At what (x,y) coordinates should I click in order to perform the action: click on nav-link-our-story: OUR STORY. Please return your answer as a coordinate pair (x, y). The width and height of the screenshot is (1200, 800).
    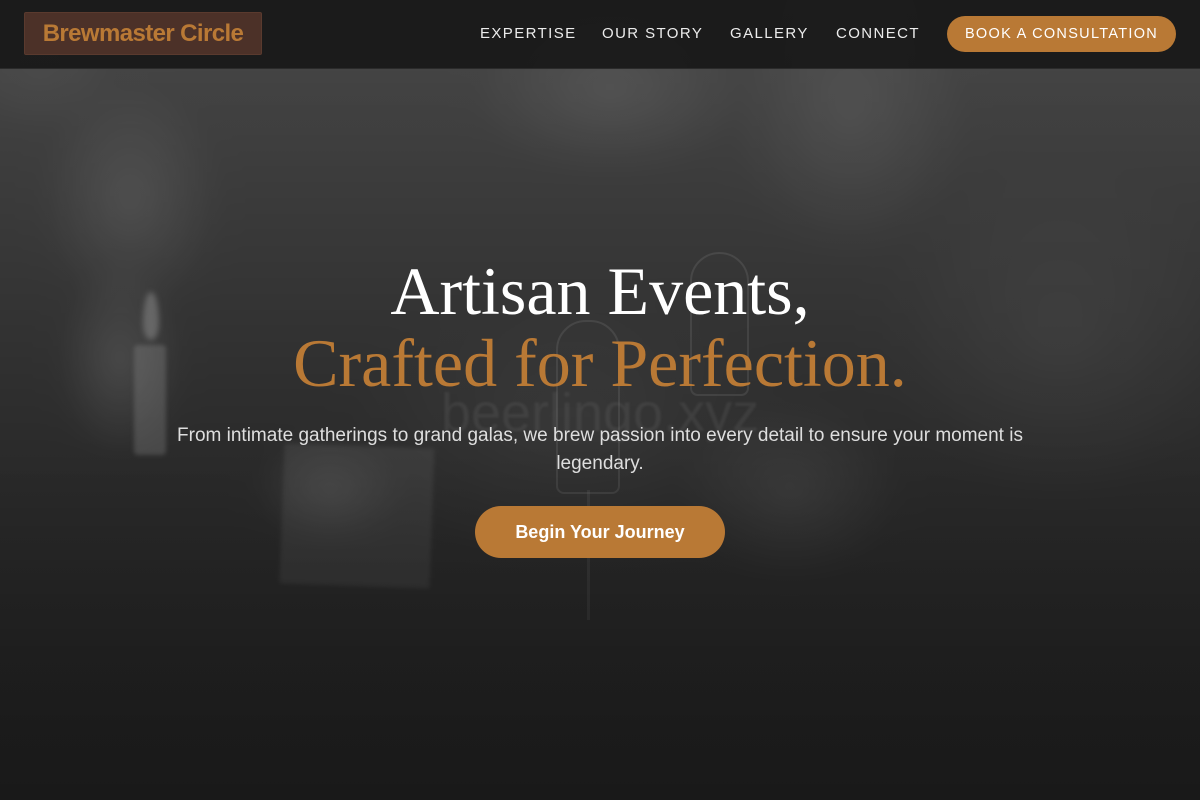
    Looking at the image, I should click on (652, 34).